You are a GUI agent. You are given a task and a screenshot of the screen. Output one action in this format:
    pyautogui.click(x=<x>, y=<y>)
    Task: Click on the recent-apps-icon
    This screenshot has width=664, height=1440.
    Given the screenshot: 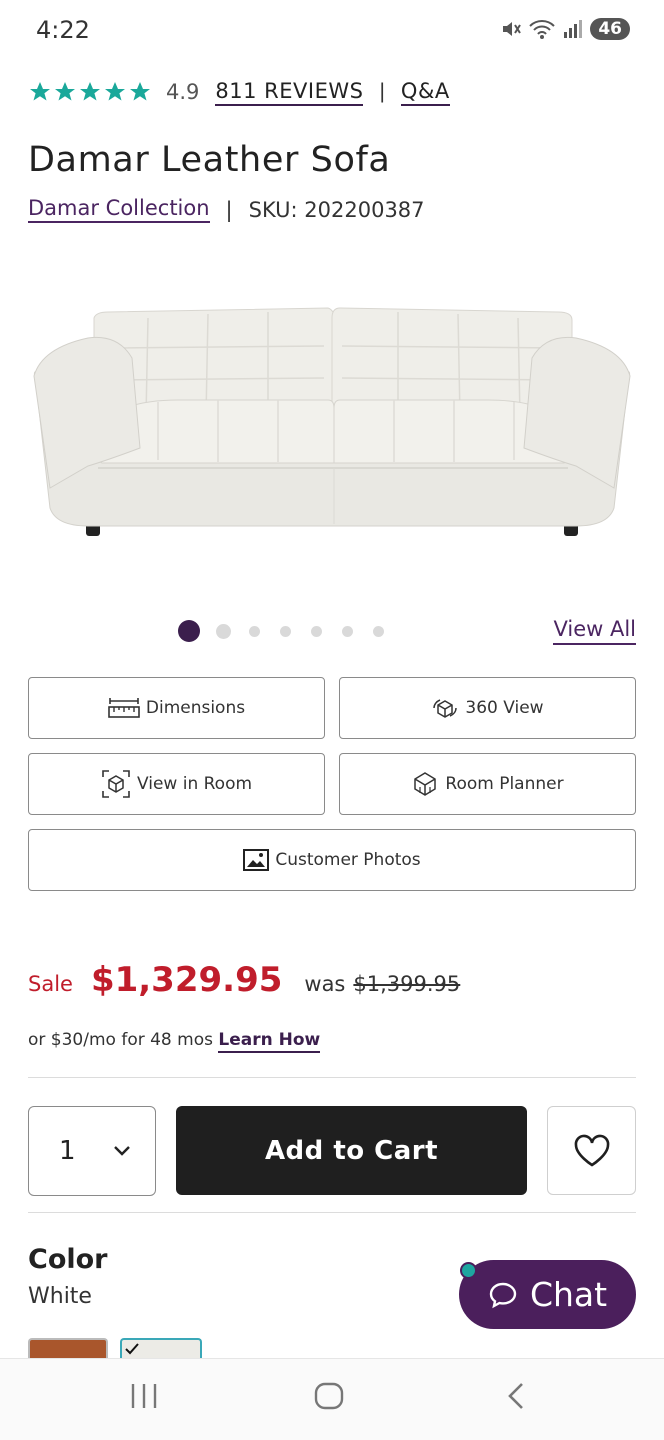 What is the action you would take?
    pyautogui.click(x=144, y=1396)
    